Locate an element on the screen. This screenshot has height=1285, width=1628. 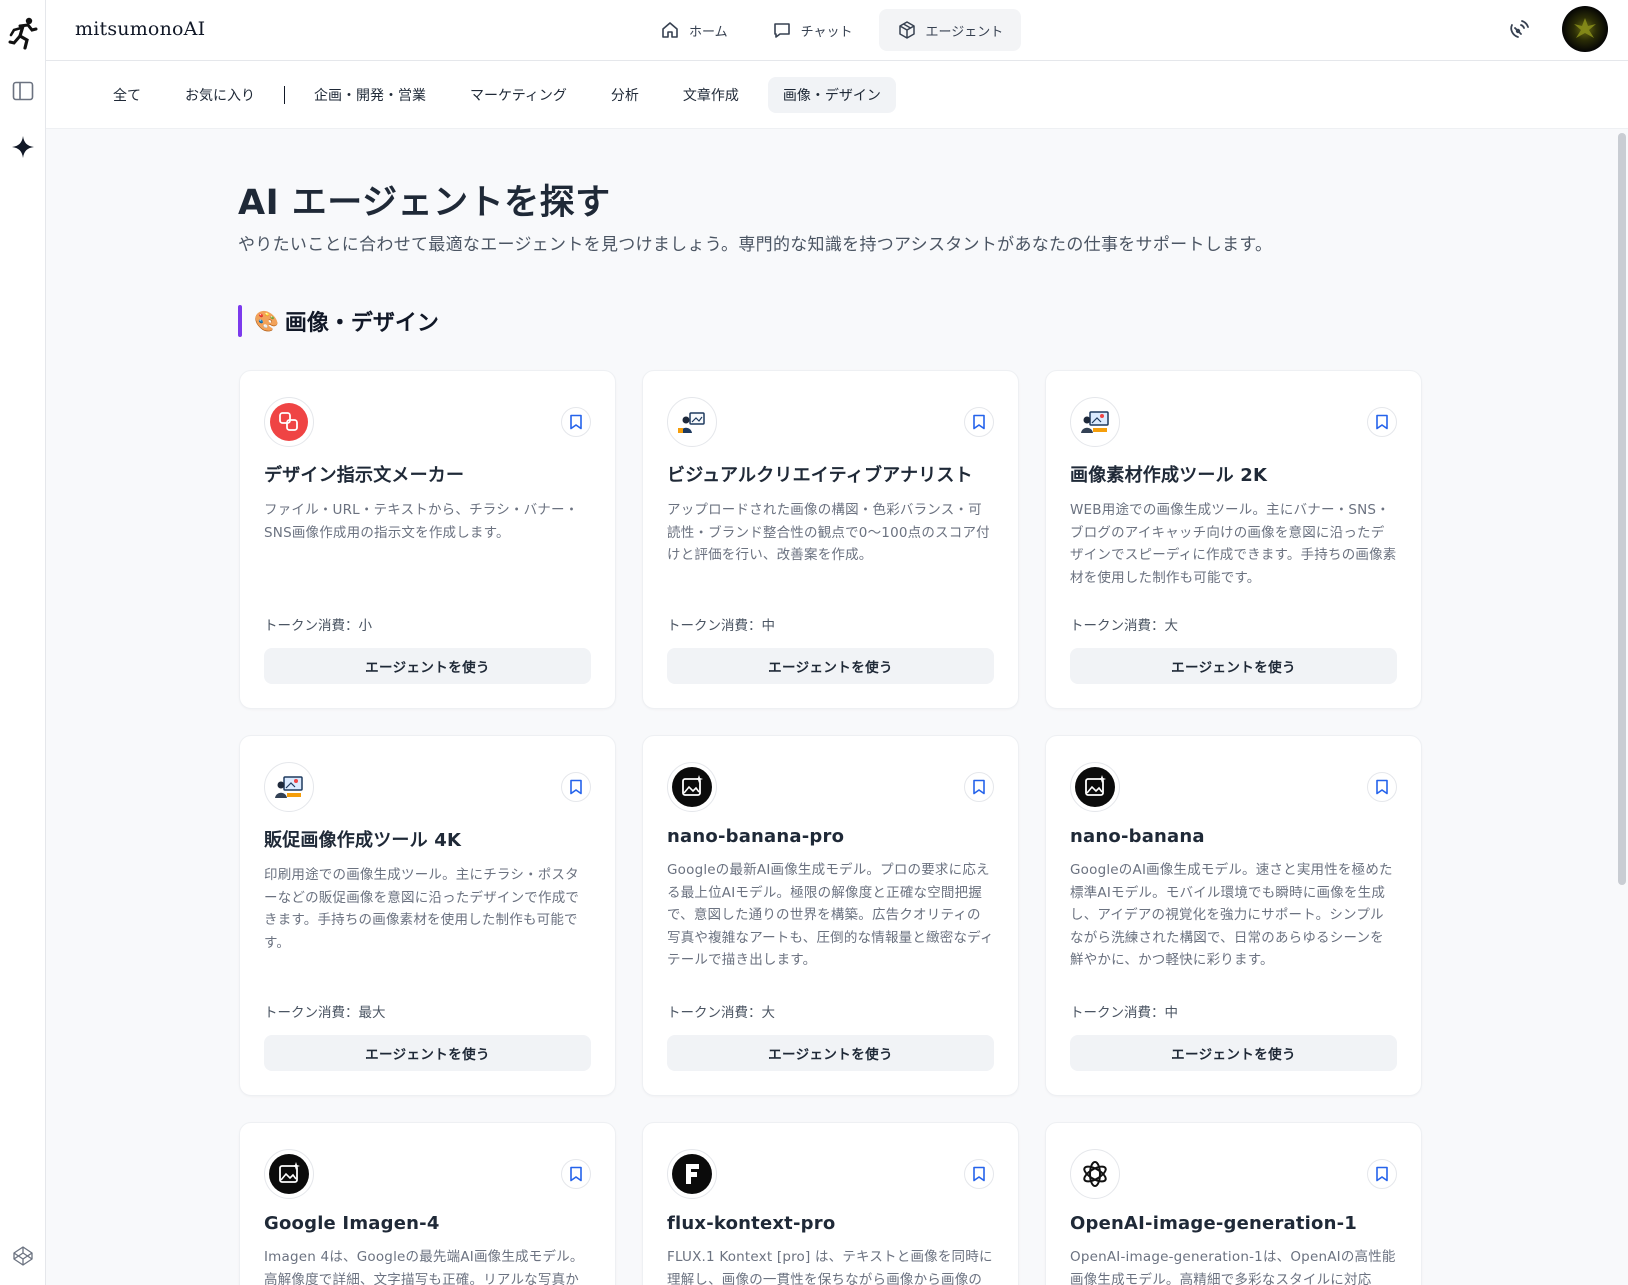
satellite-icon is located at coordinates (1519, 30).